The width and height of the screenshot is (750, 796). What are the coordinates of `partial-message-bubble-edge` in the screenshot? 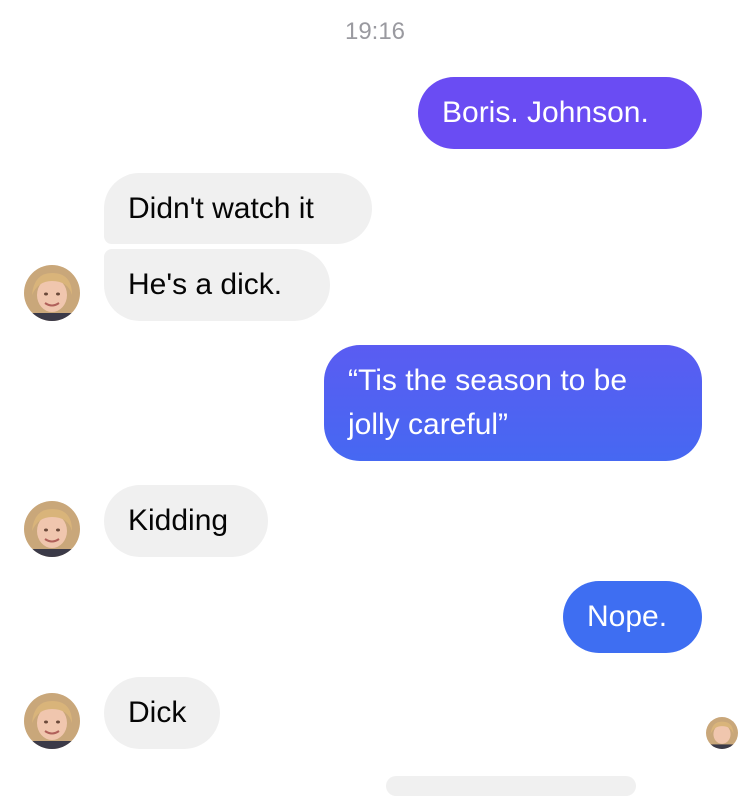 It's located at (511, 786).